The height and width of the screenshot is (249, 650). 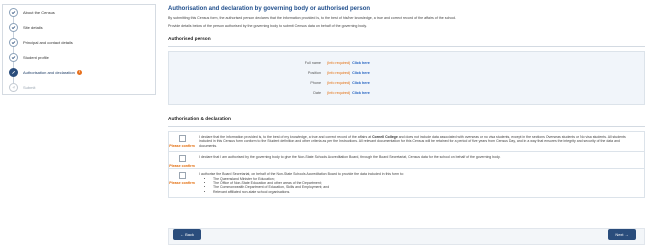 What do you see at coordinates (406, 93) in the screenshot?
I see `field-date: Date (Info required) Click here` at bounding box center [406, 93].